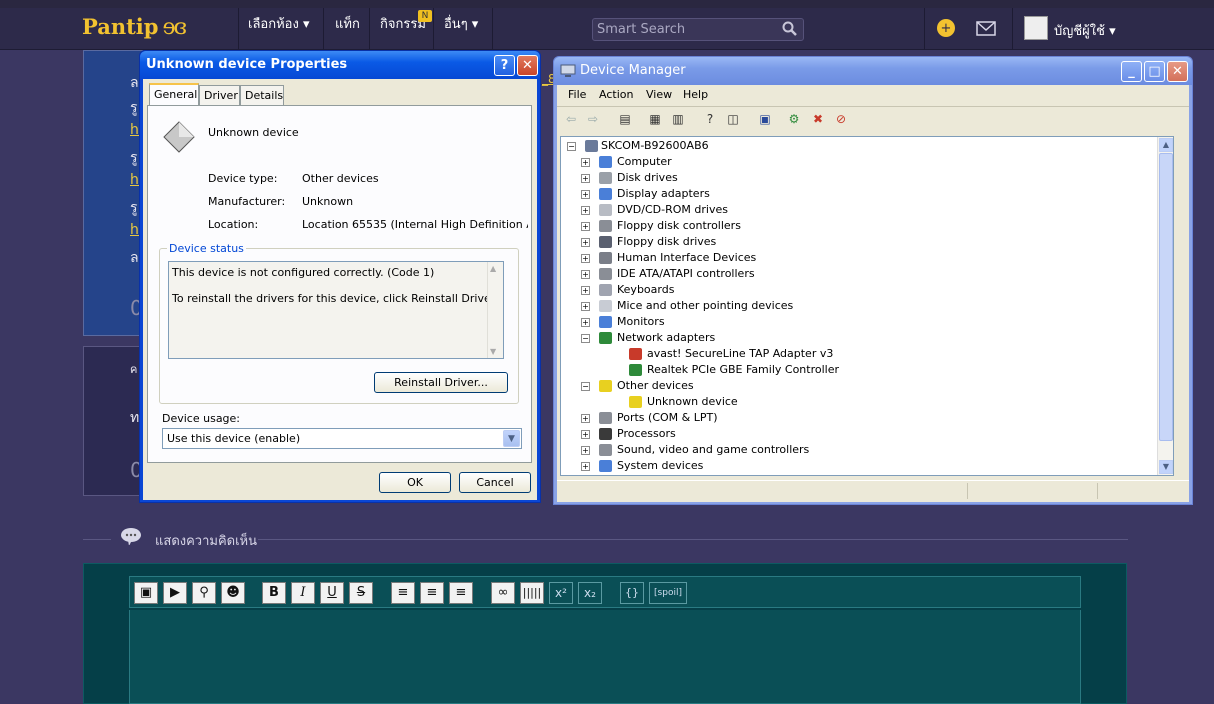  Describe the element at coordinates (946, 28) in the screenshot. I see `chat-plus-icon: +` at that location.